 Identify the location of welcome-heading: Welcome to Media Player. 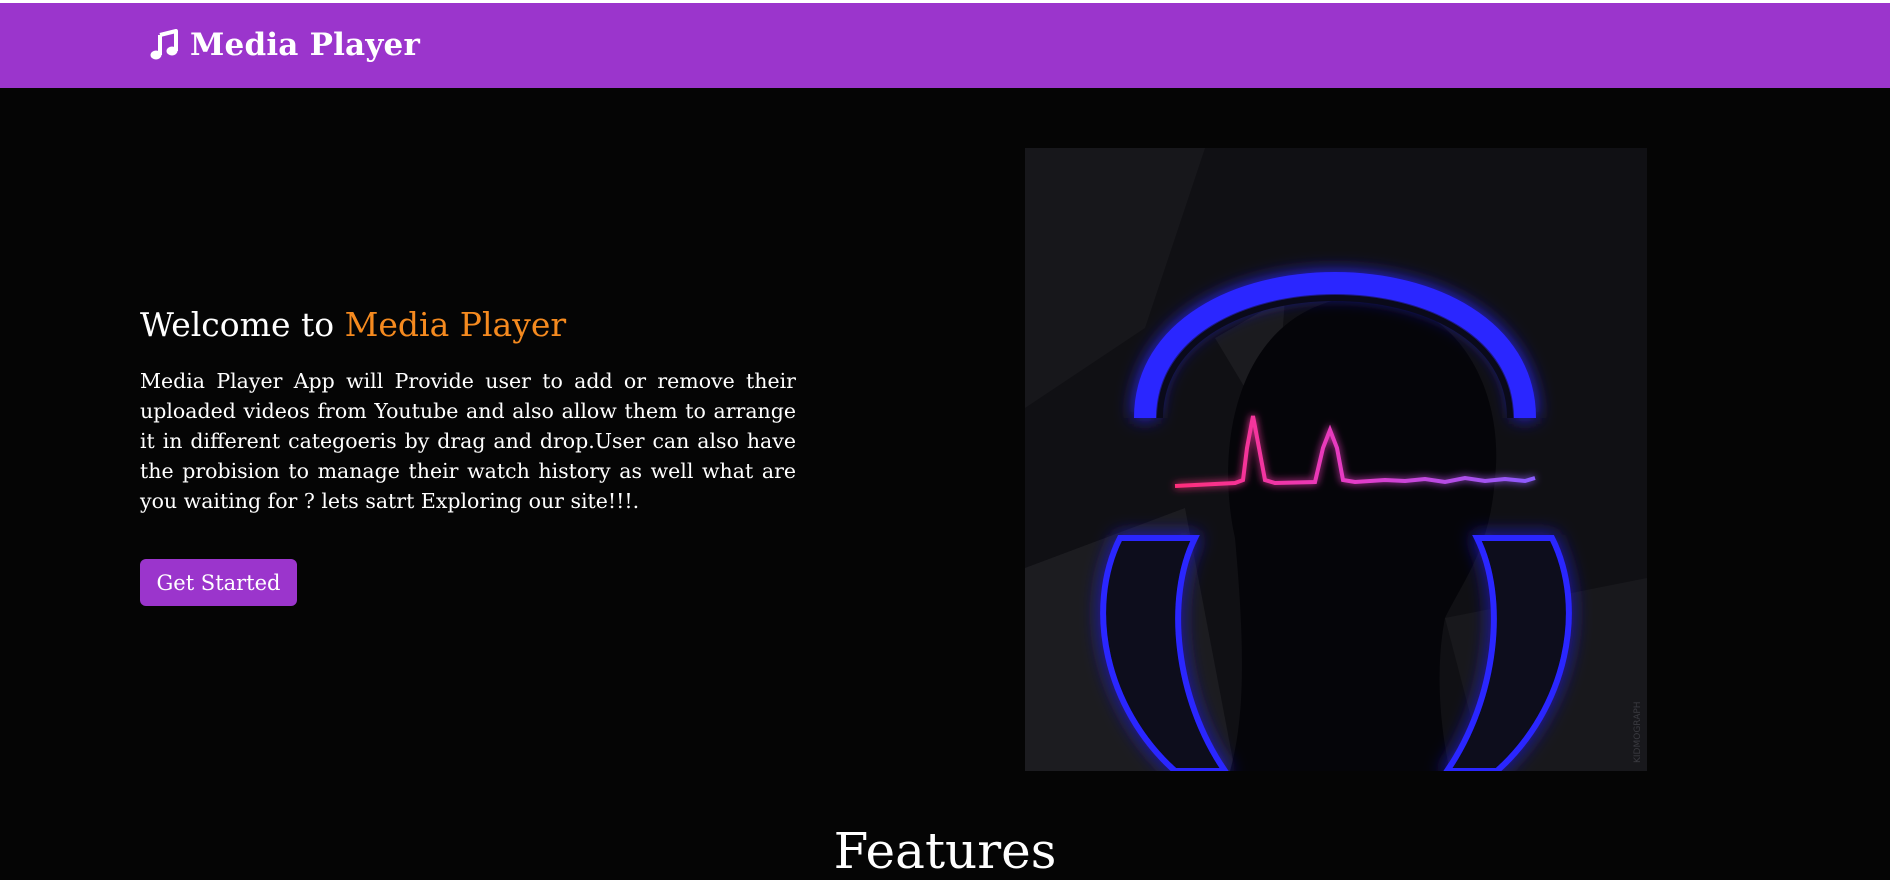
(468, 324).